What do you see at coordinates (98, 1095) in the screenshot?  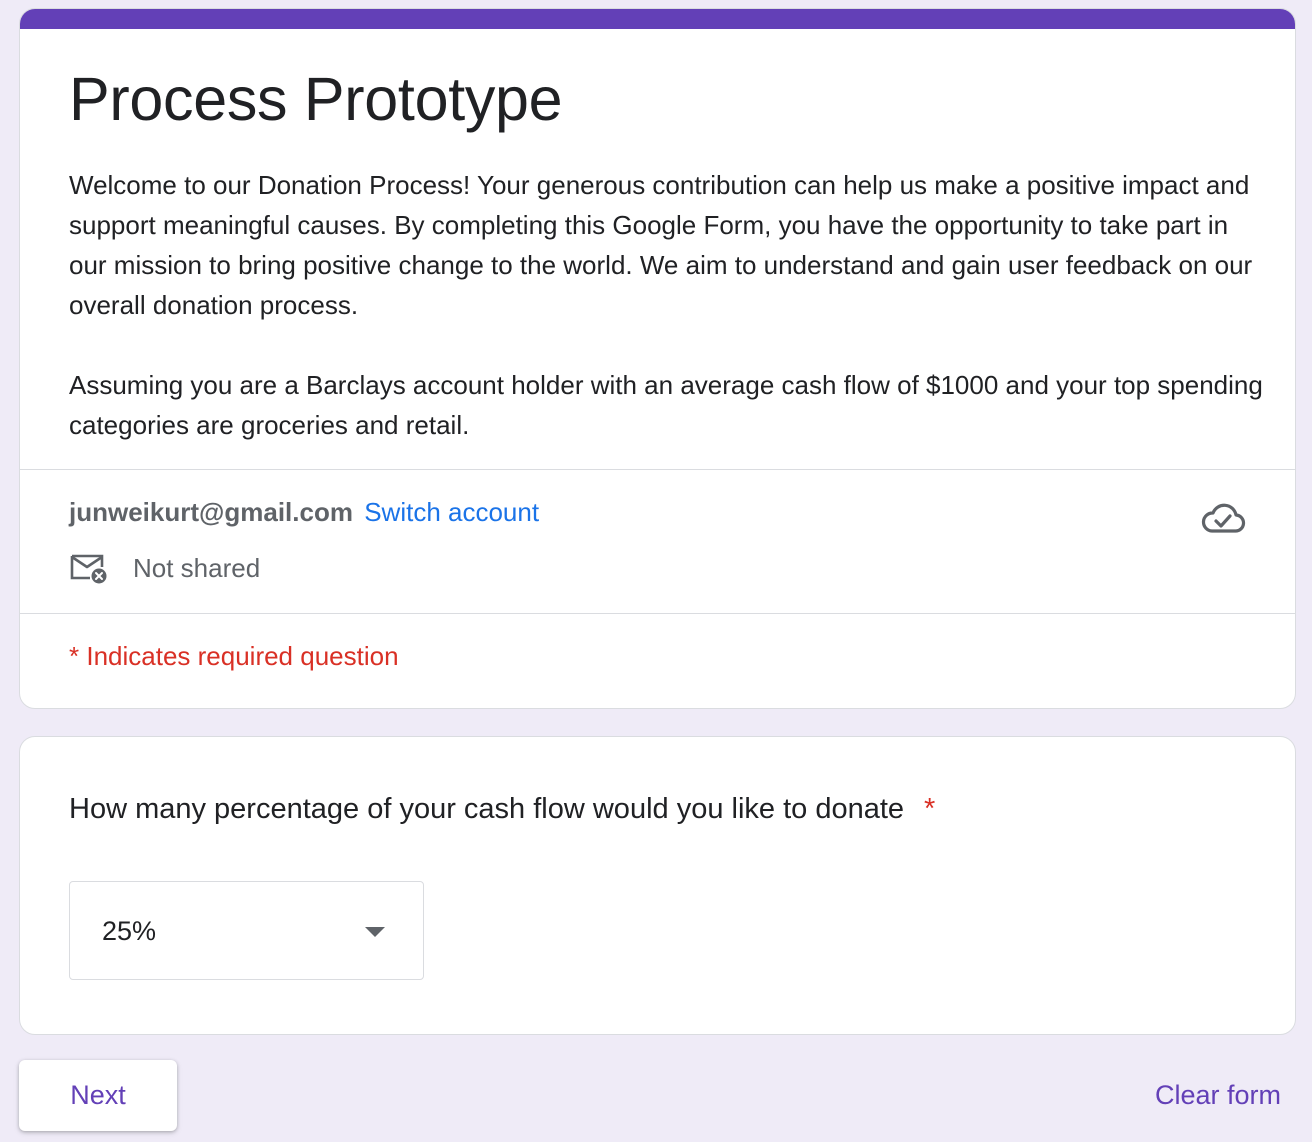 I see `next-button: Next` at bounding box center [98, 1095].